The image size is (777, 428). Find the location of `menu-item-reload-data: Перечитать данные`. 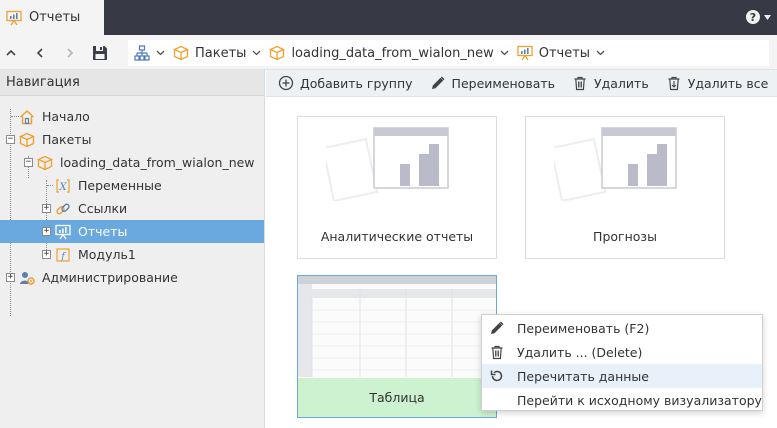

menu-item-reload-data: Перечитать данные is located at coordinates (622, 376).